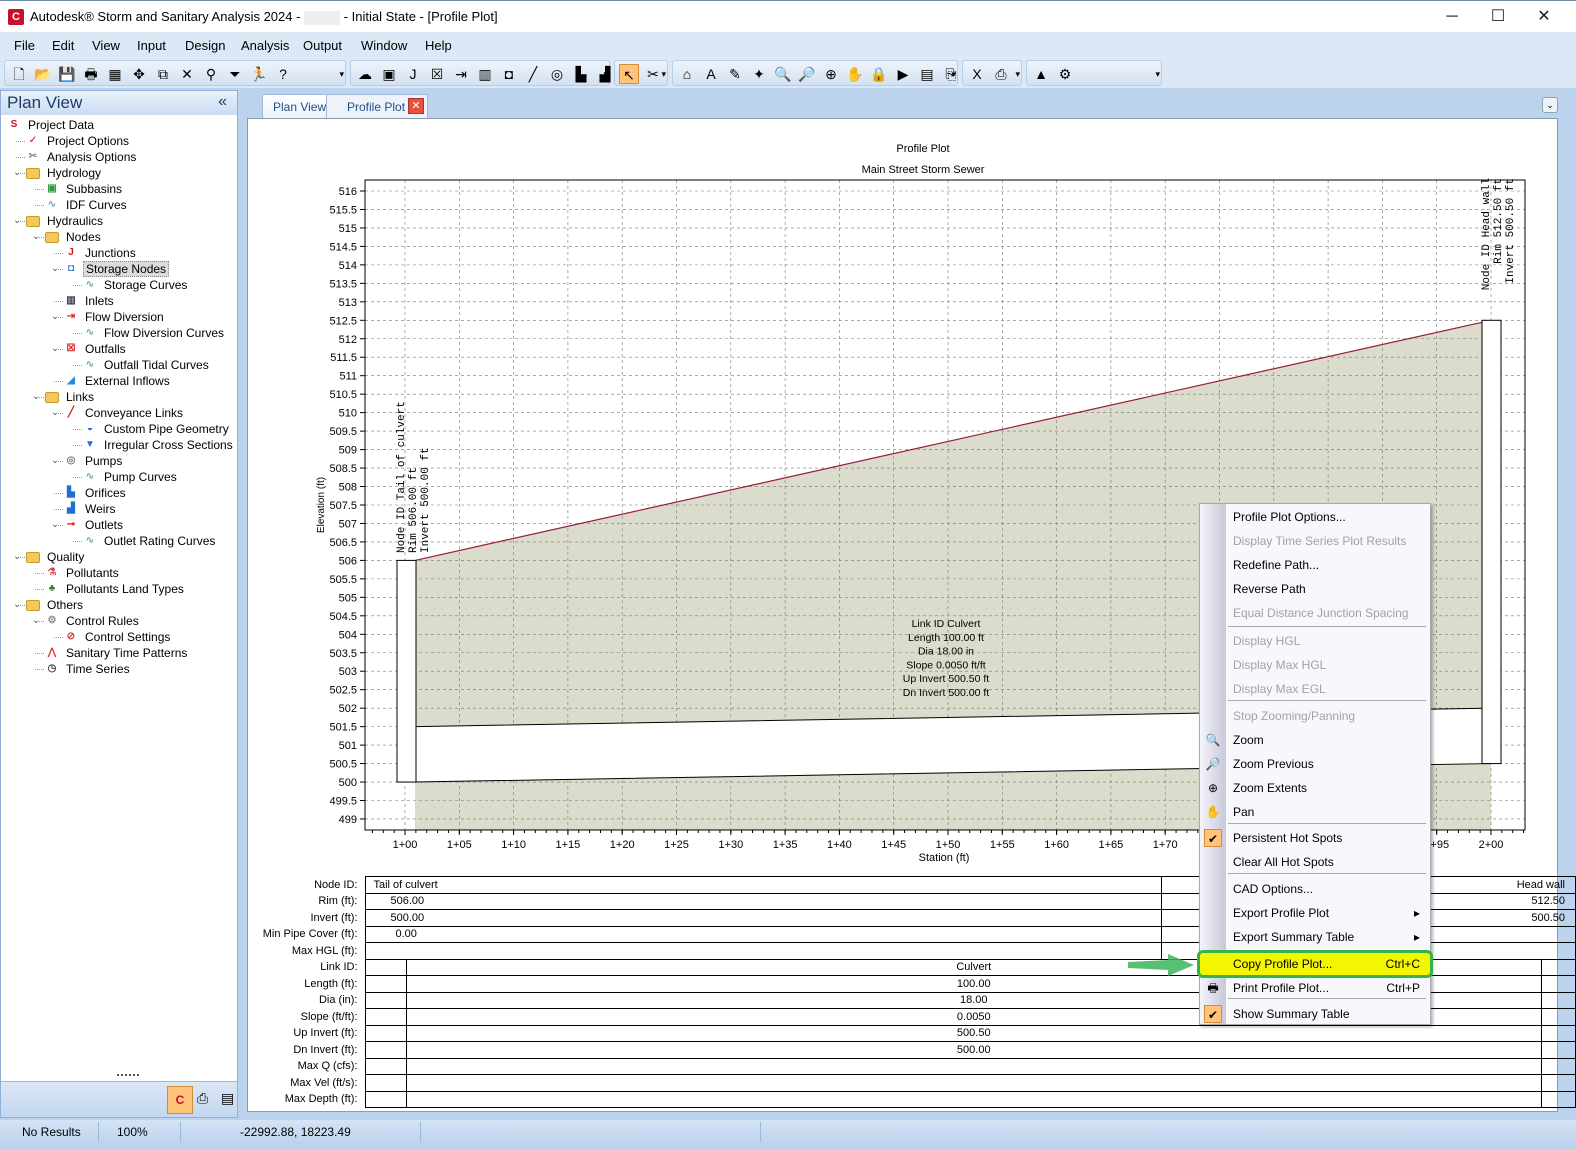 The height and width of the screenshot is (1150, 1576). I want to click on zoom-extents-icon: ⊕, so click(831, 74).